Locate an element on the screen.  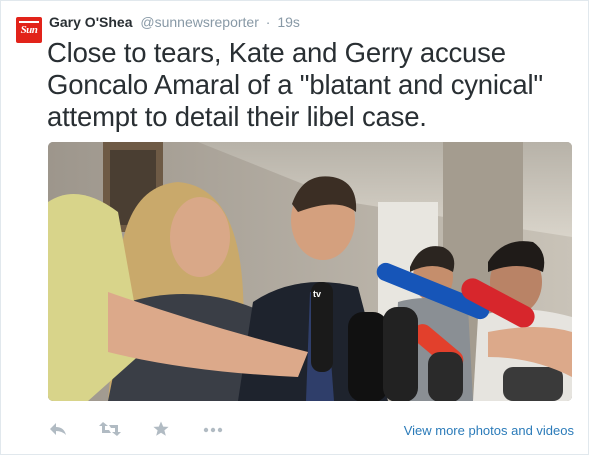
retweet-icon is located at coordinates (110, 431).